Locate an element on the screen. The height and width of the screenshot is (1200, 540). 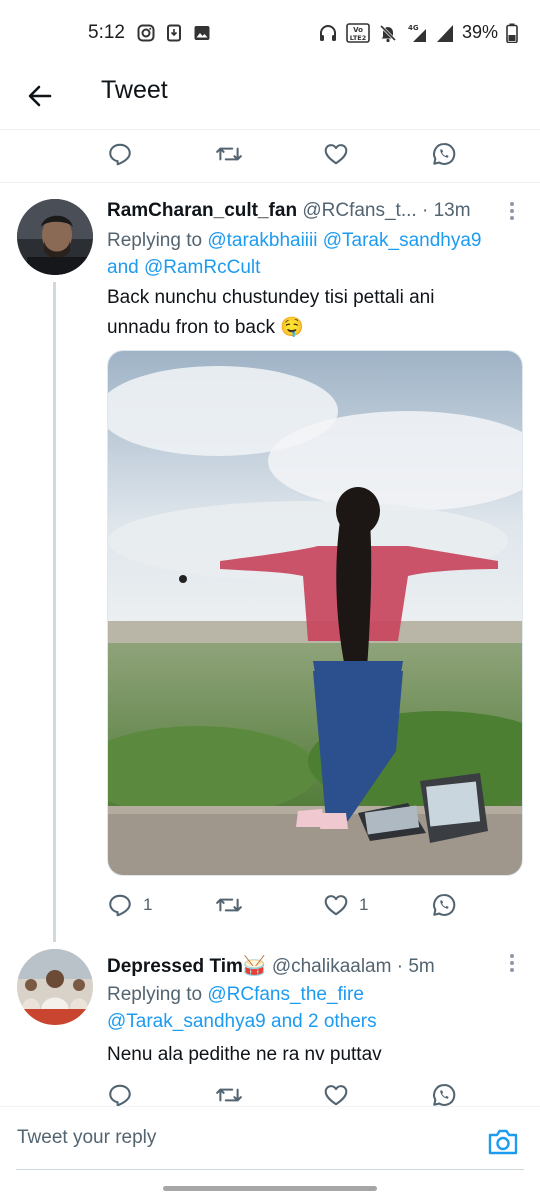
page-title: Tweet is located at coordinates (134, 90).